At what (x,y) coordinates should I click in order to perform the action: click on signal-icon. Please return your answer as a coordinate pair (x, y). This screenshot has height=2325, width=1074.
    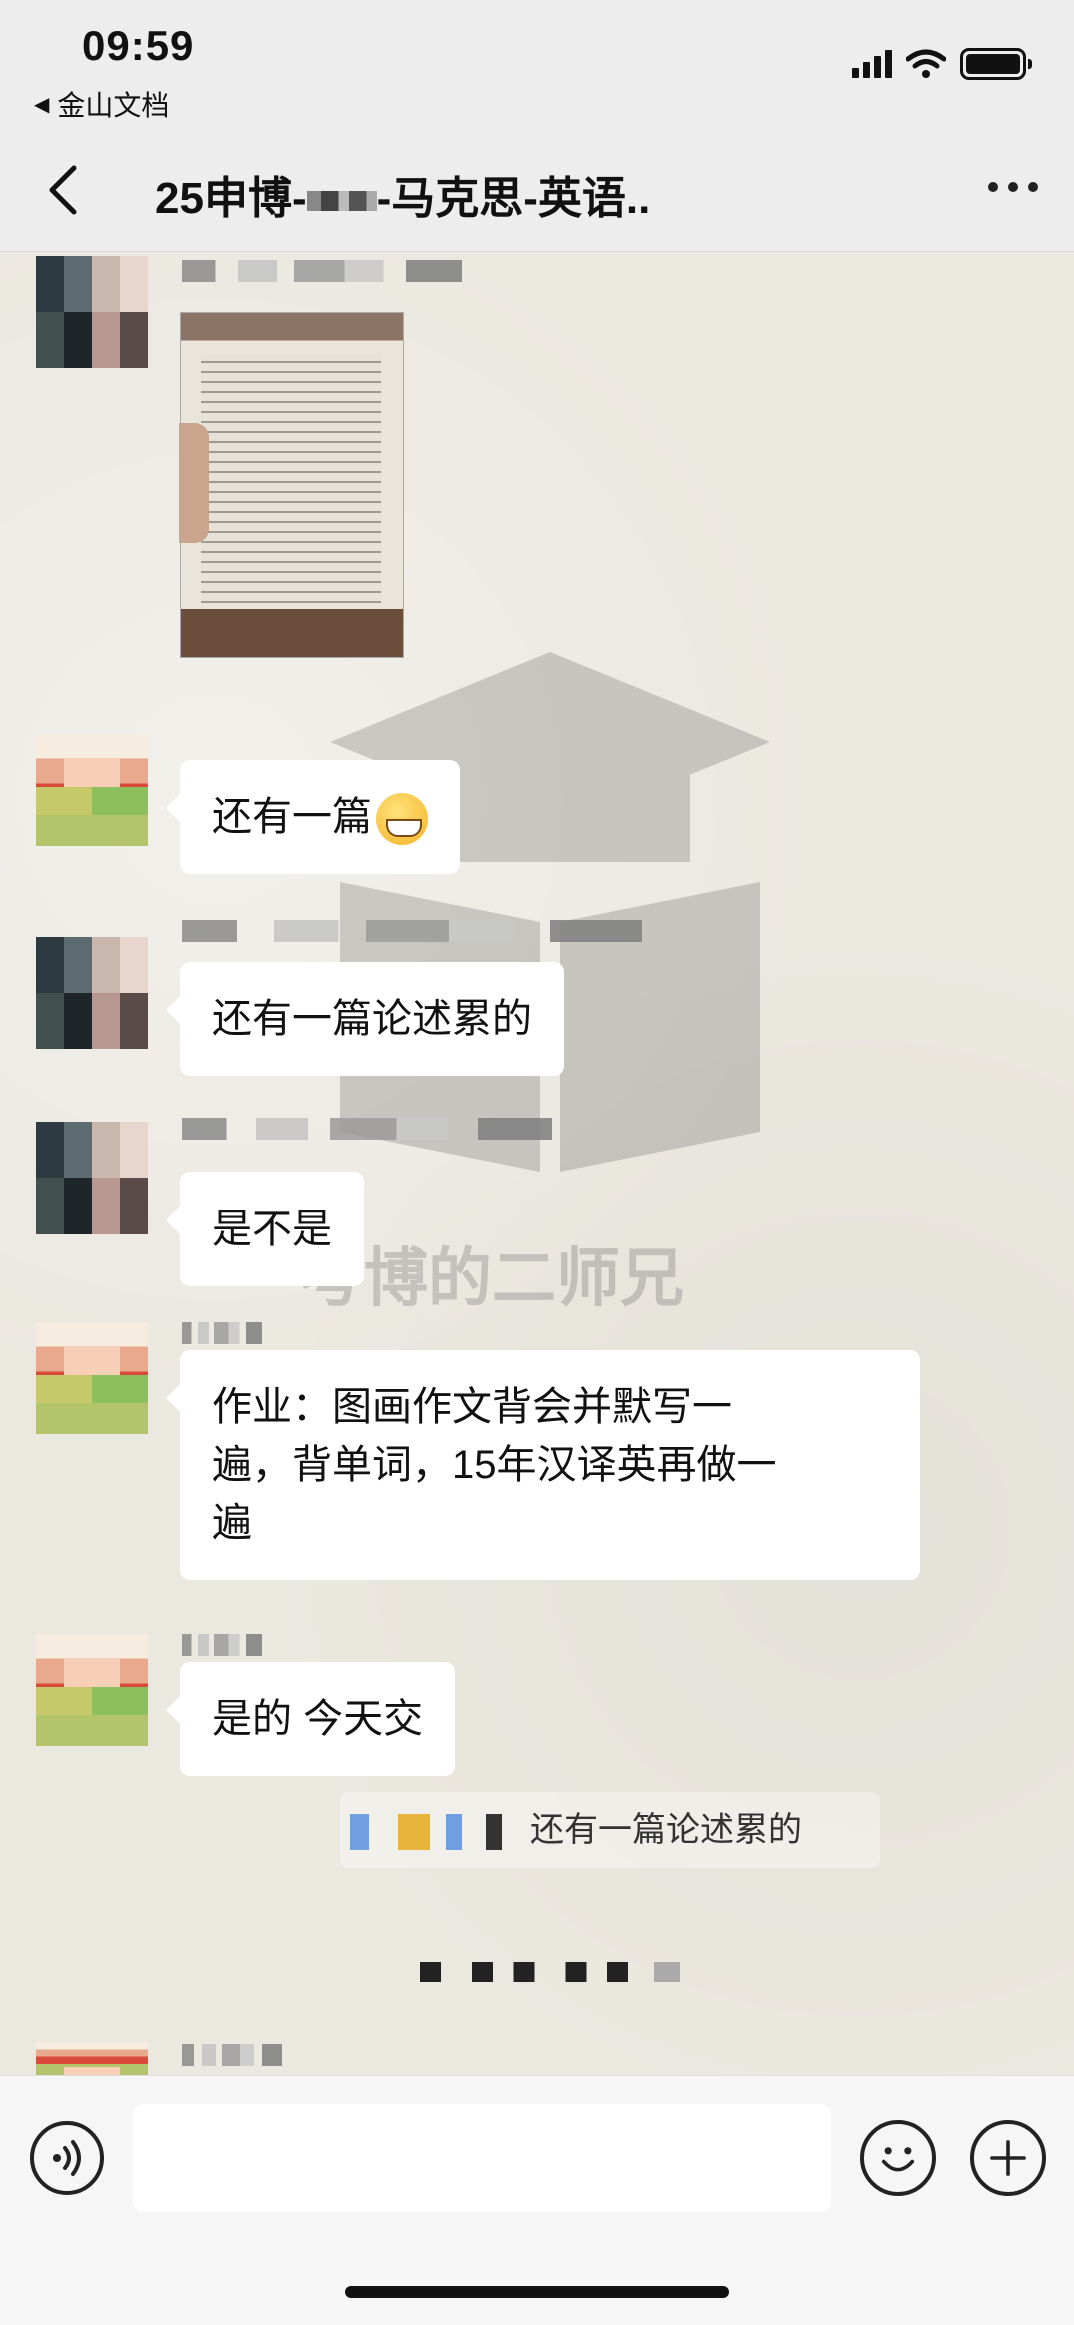
    Looking at the image, I should click on (872, 64).